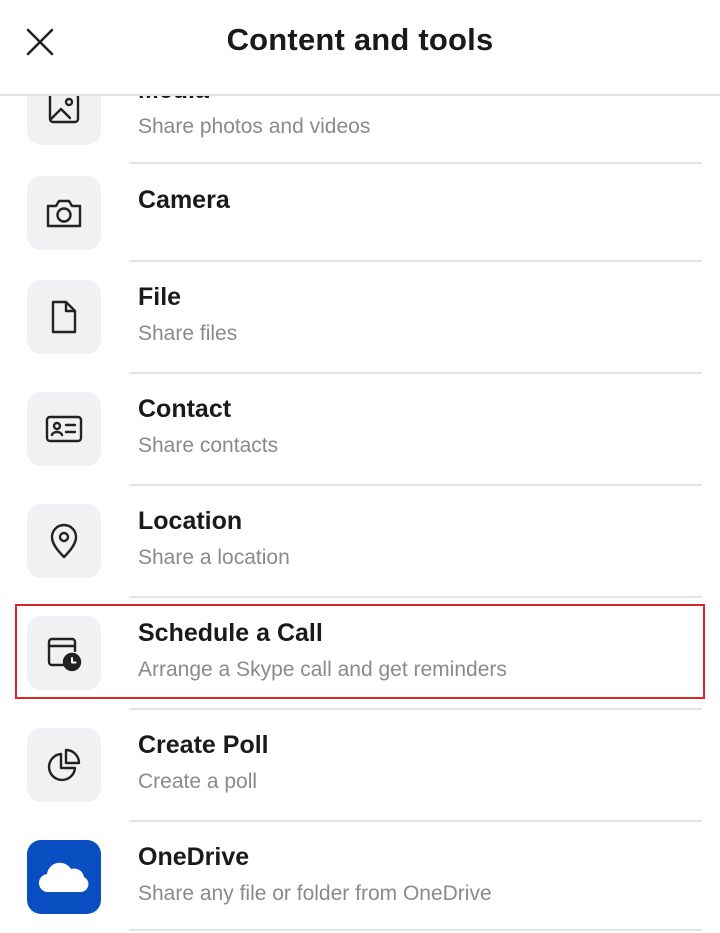 This screenshot has width=720, height=933. What do you see at coordinates (194, 857) in the screenshot?
I see `list-item-label: OneDrive` at bounding box center [194, 857].